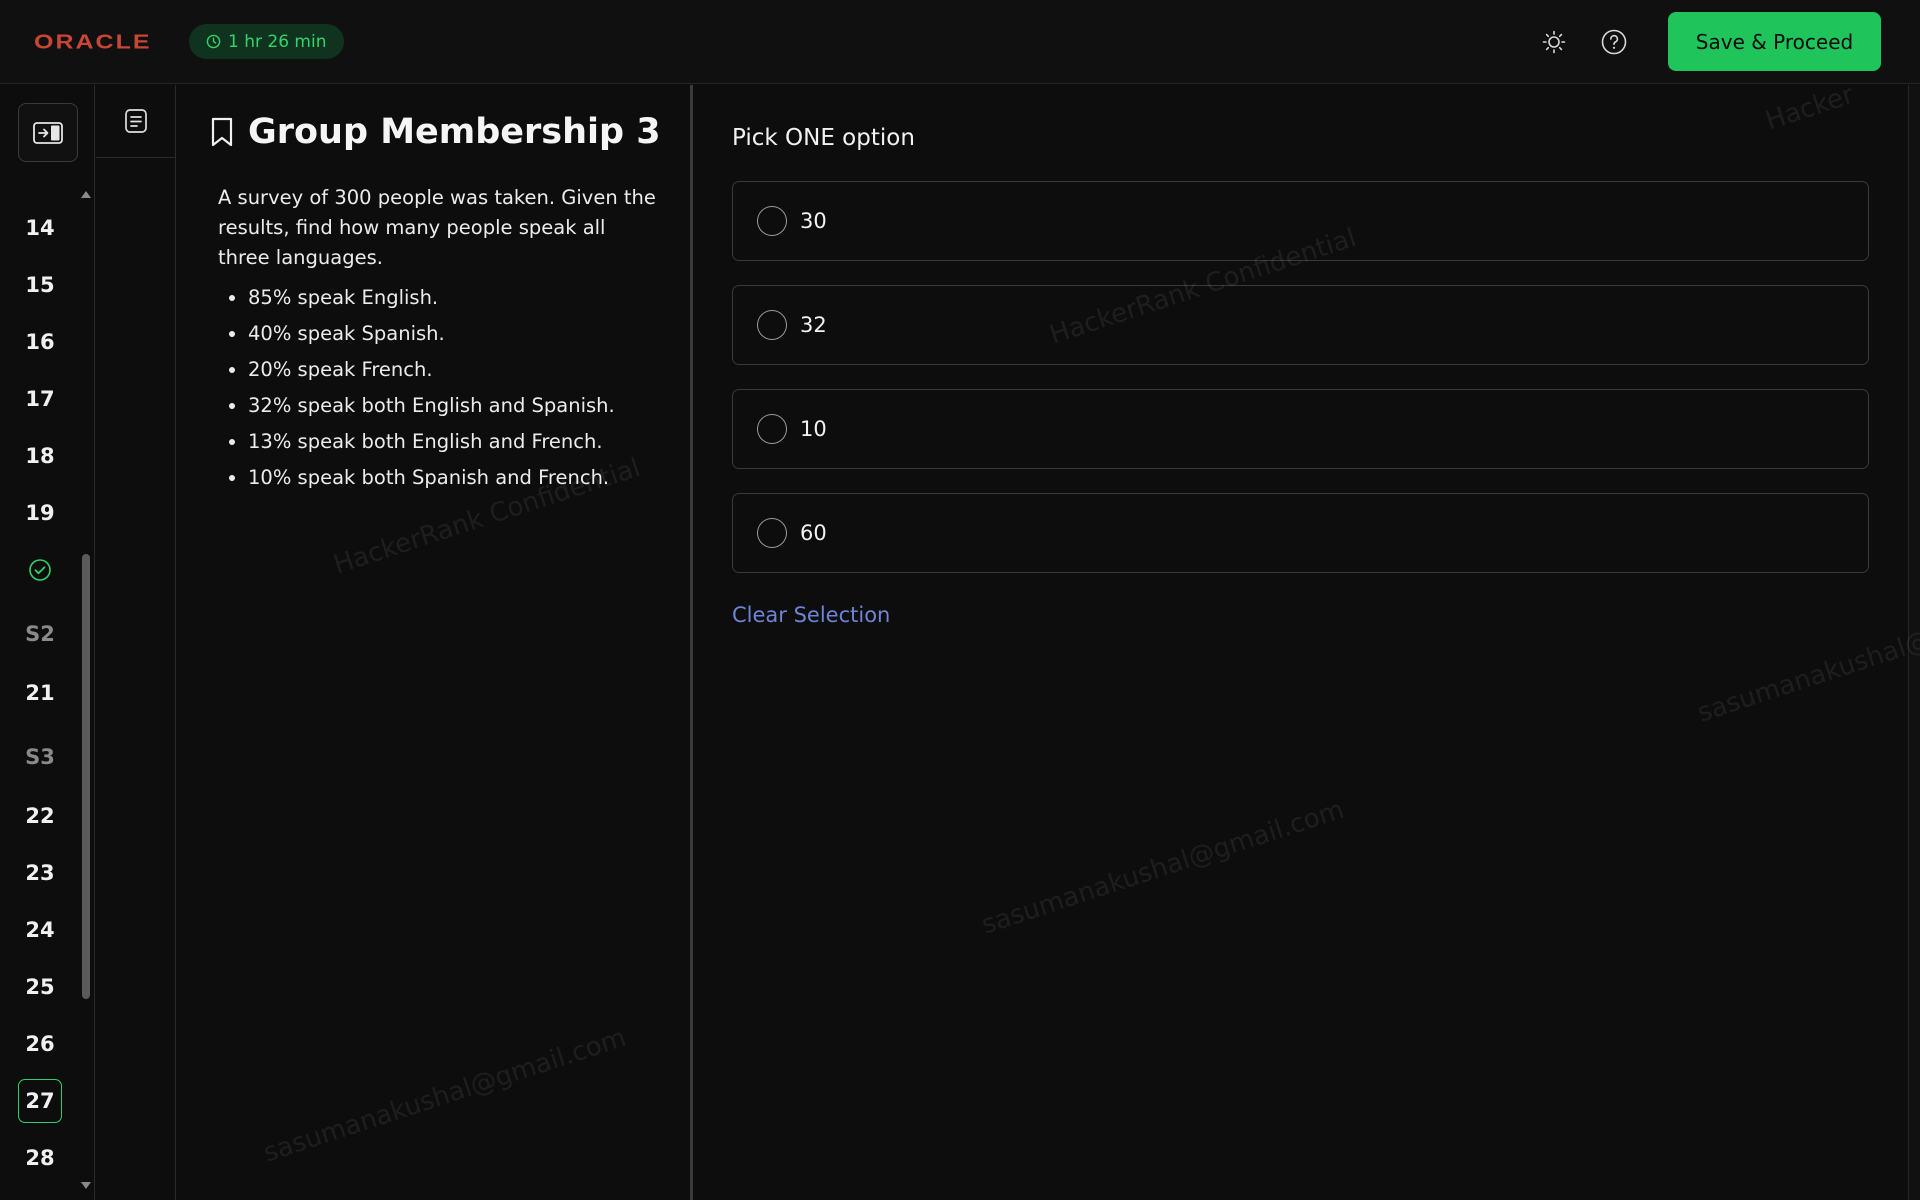  Describe the element at coordinates (453, 370) in the screenshot. I see `question-bullet: 20% speak French.` at that location.